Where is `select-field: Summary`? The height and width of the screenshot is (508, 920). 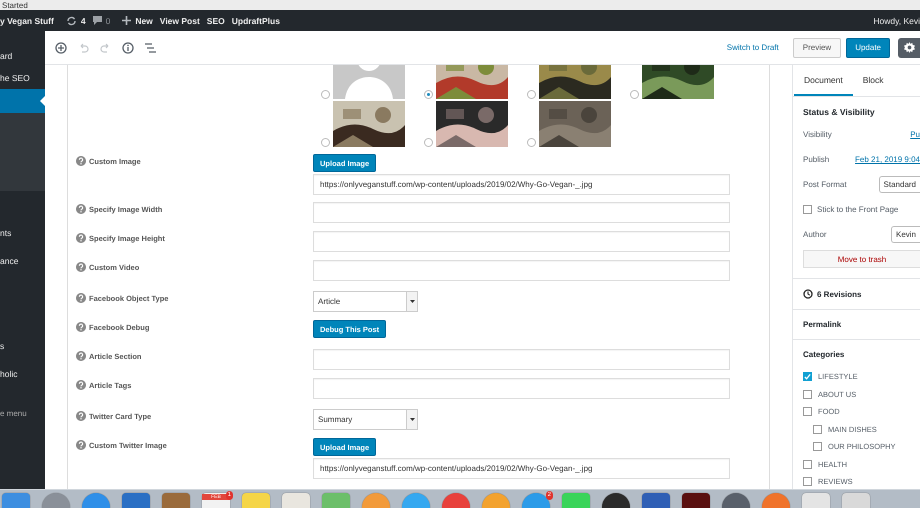
select-field: Summary is located at coordinates (365, 419).